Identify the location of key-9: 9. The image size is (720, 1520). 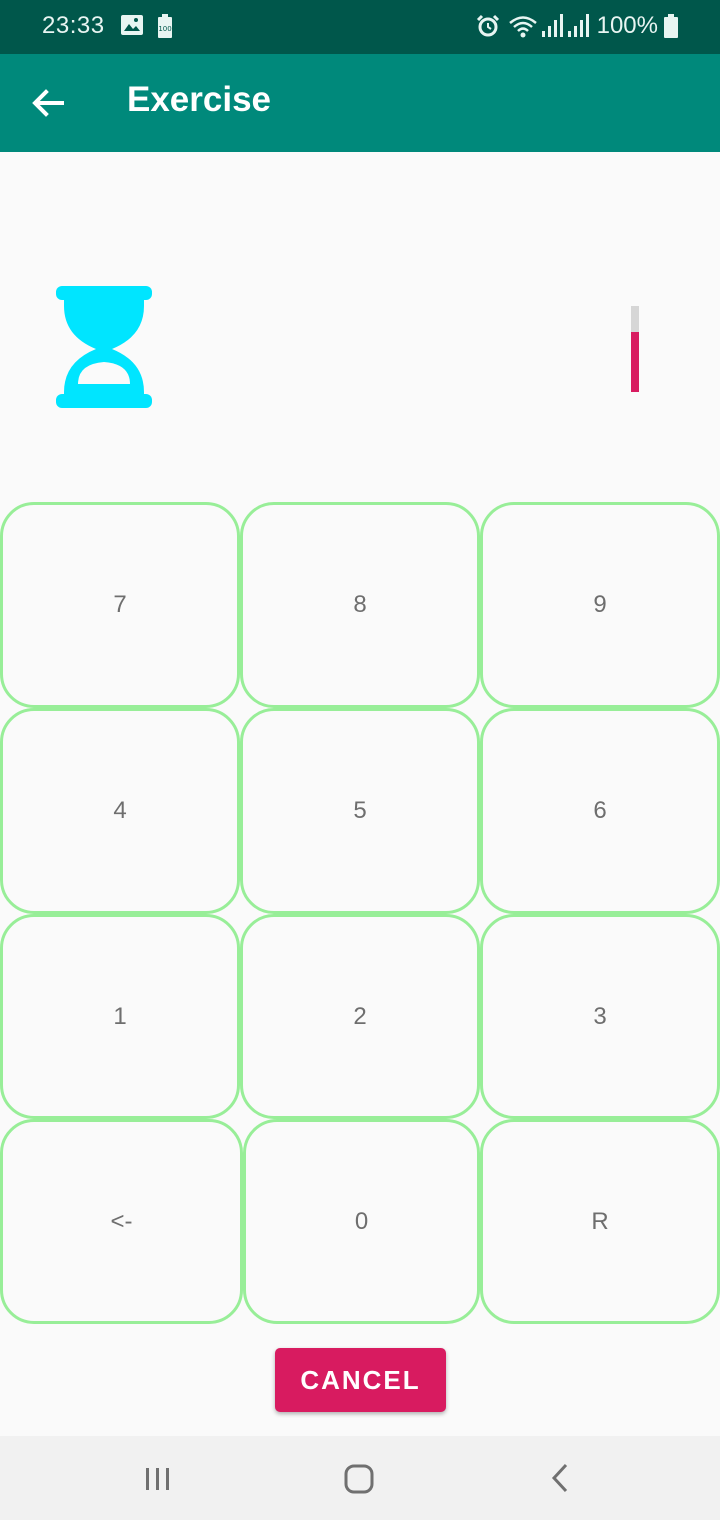
(600, 605).